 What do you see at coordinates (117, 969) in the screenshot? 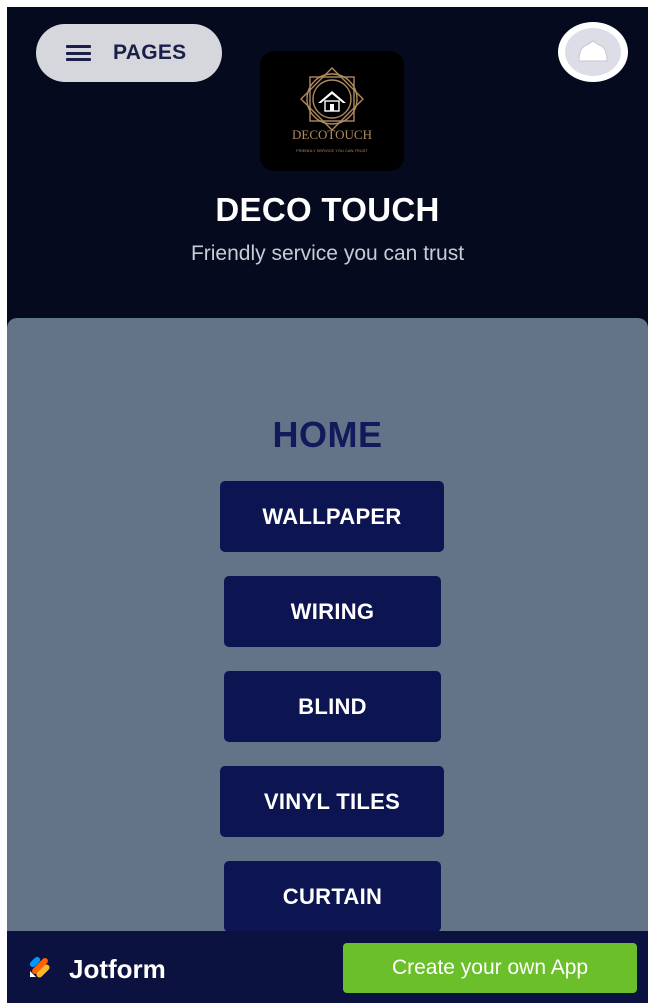
I see `jotform-brand-text: Jotform` at bounding box center [117, 969].